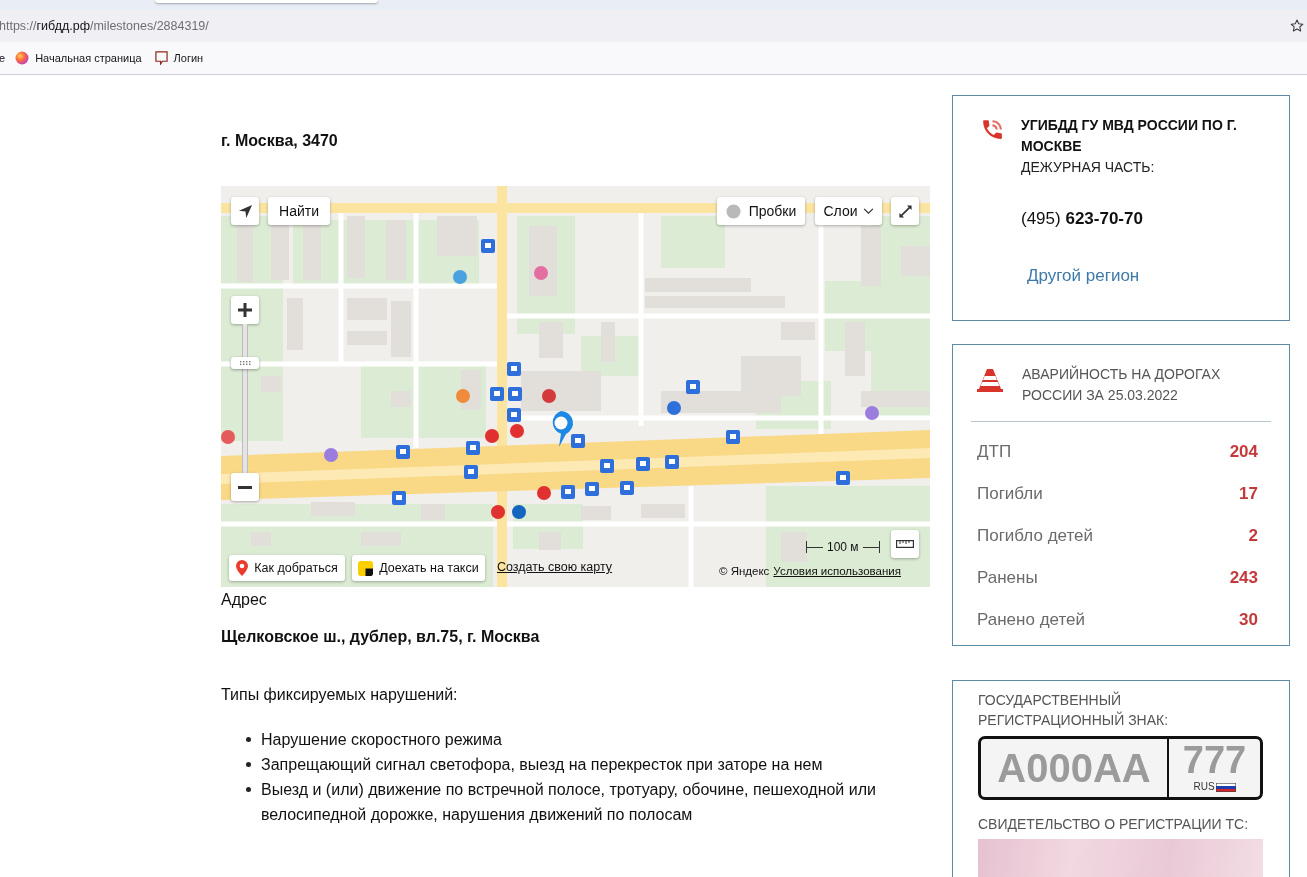 Image resolution: width=1307 pixels, height=877 pixels. I want to click on zoom-in-button, so click(245, 310).